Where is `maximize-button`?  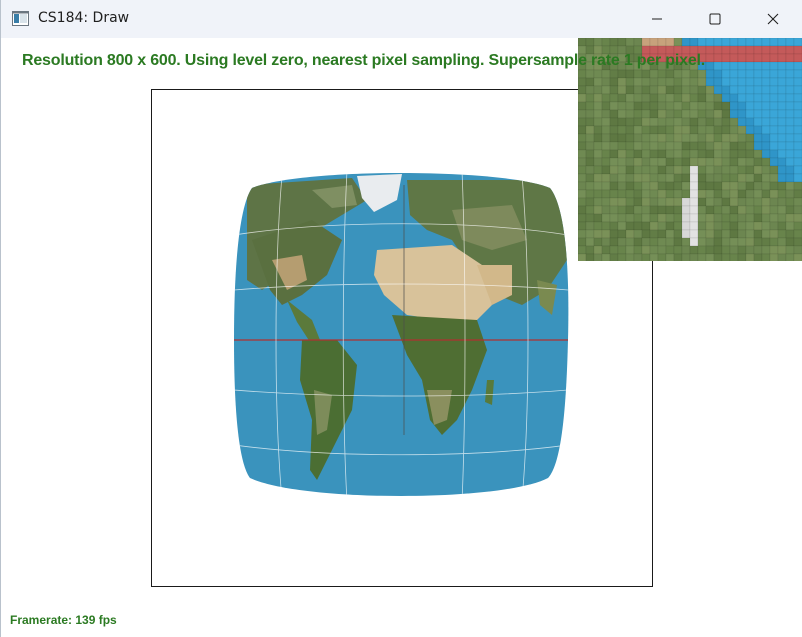 maximize-button is located at coordinates (715, 19).